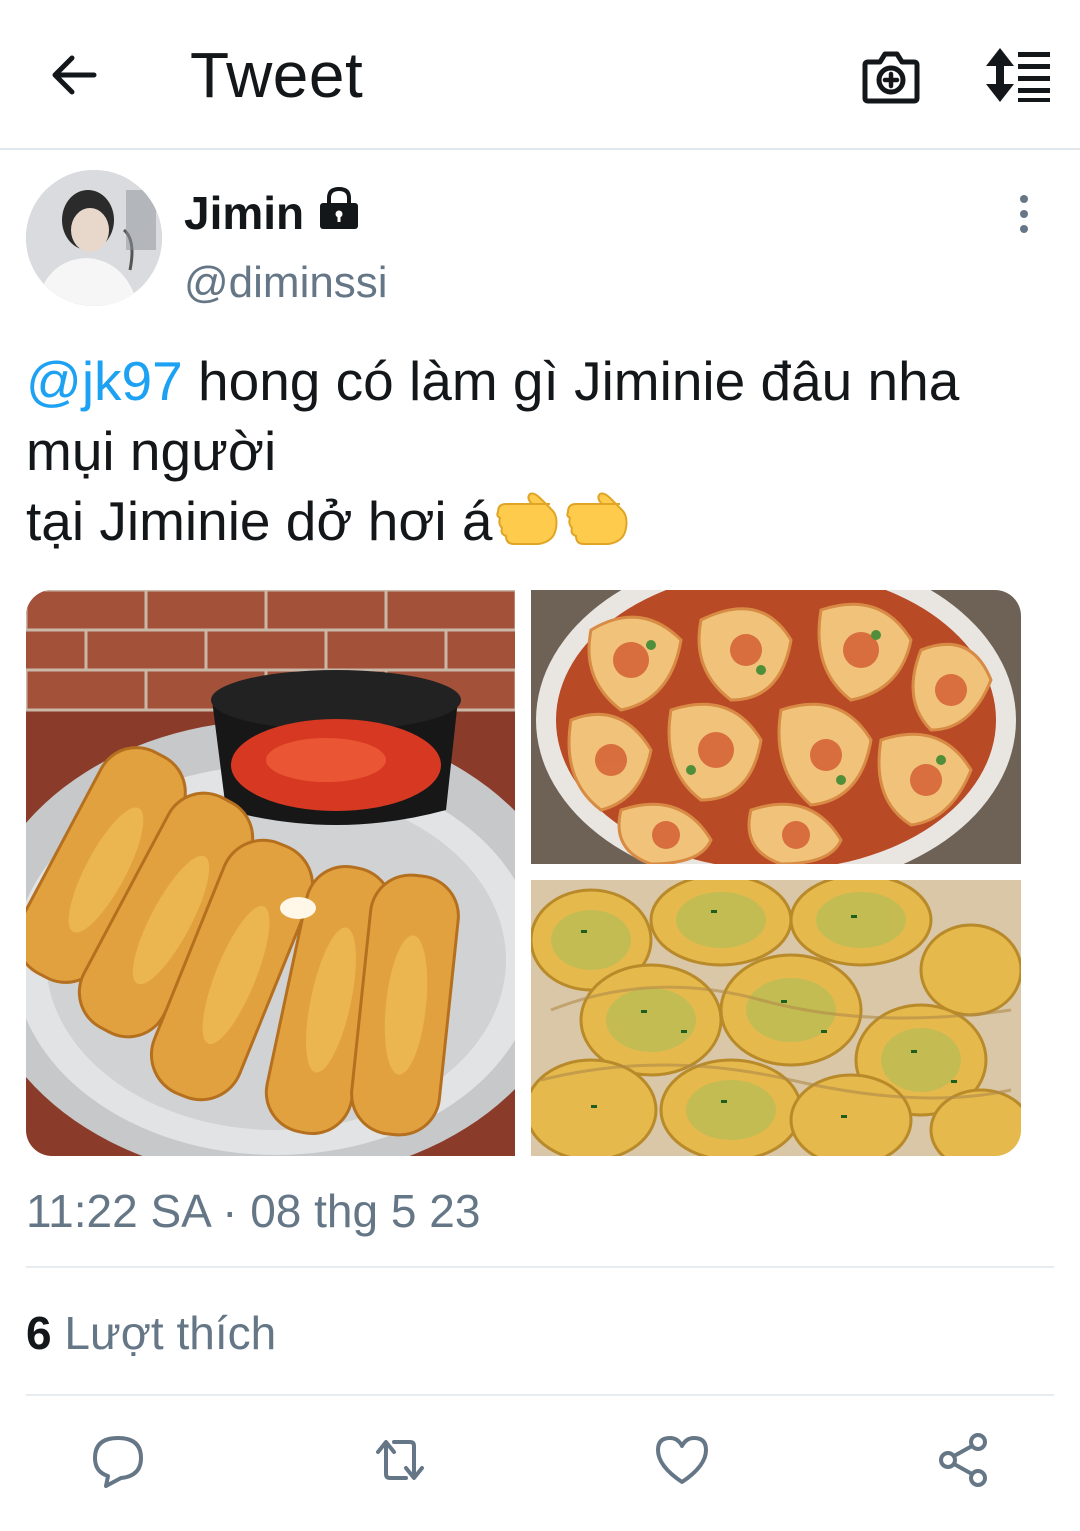  I want to click on tweet-date: 08 thg 5 23, so click(365, 1211).